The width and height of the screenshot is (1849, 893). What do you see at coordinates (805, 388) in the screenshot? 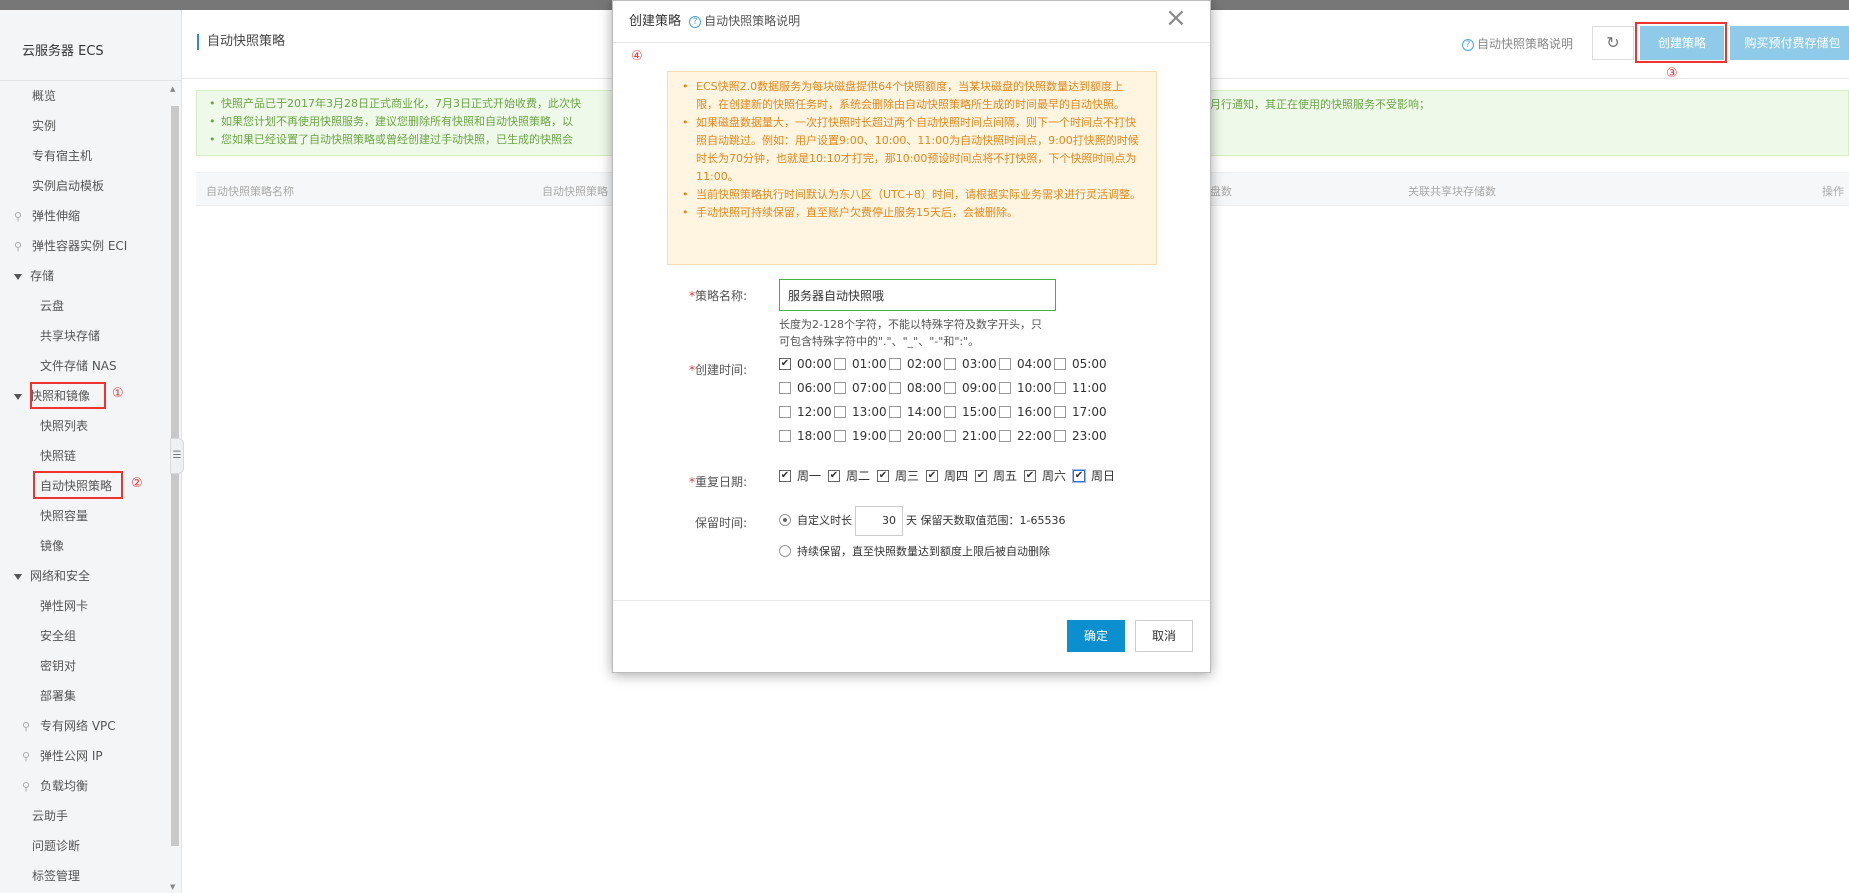
I see `time-checkbox: 06:00` at bounding box center [805, 388].